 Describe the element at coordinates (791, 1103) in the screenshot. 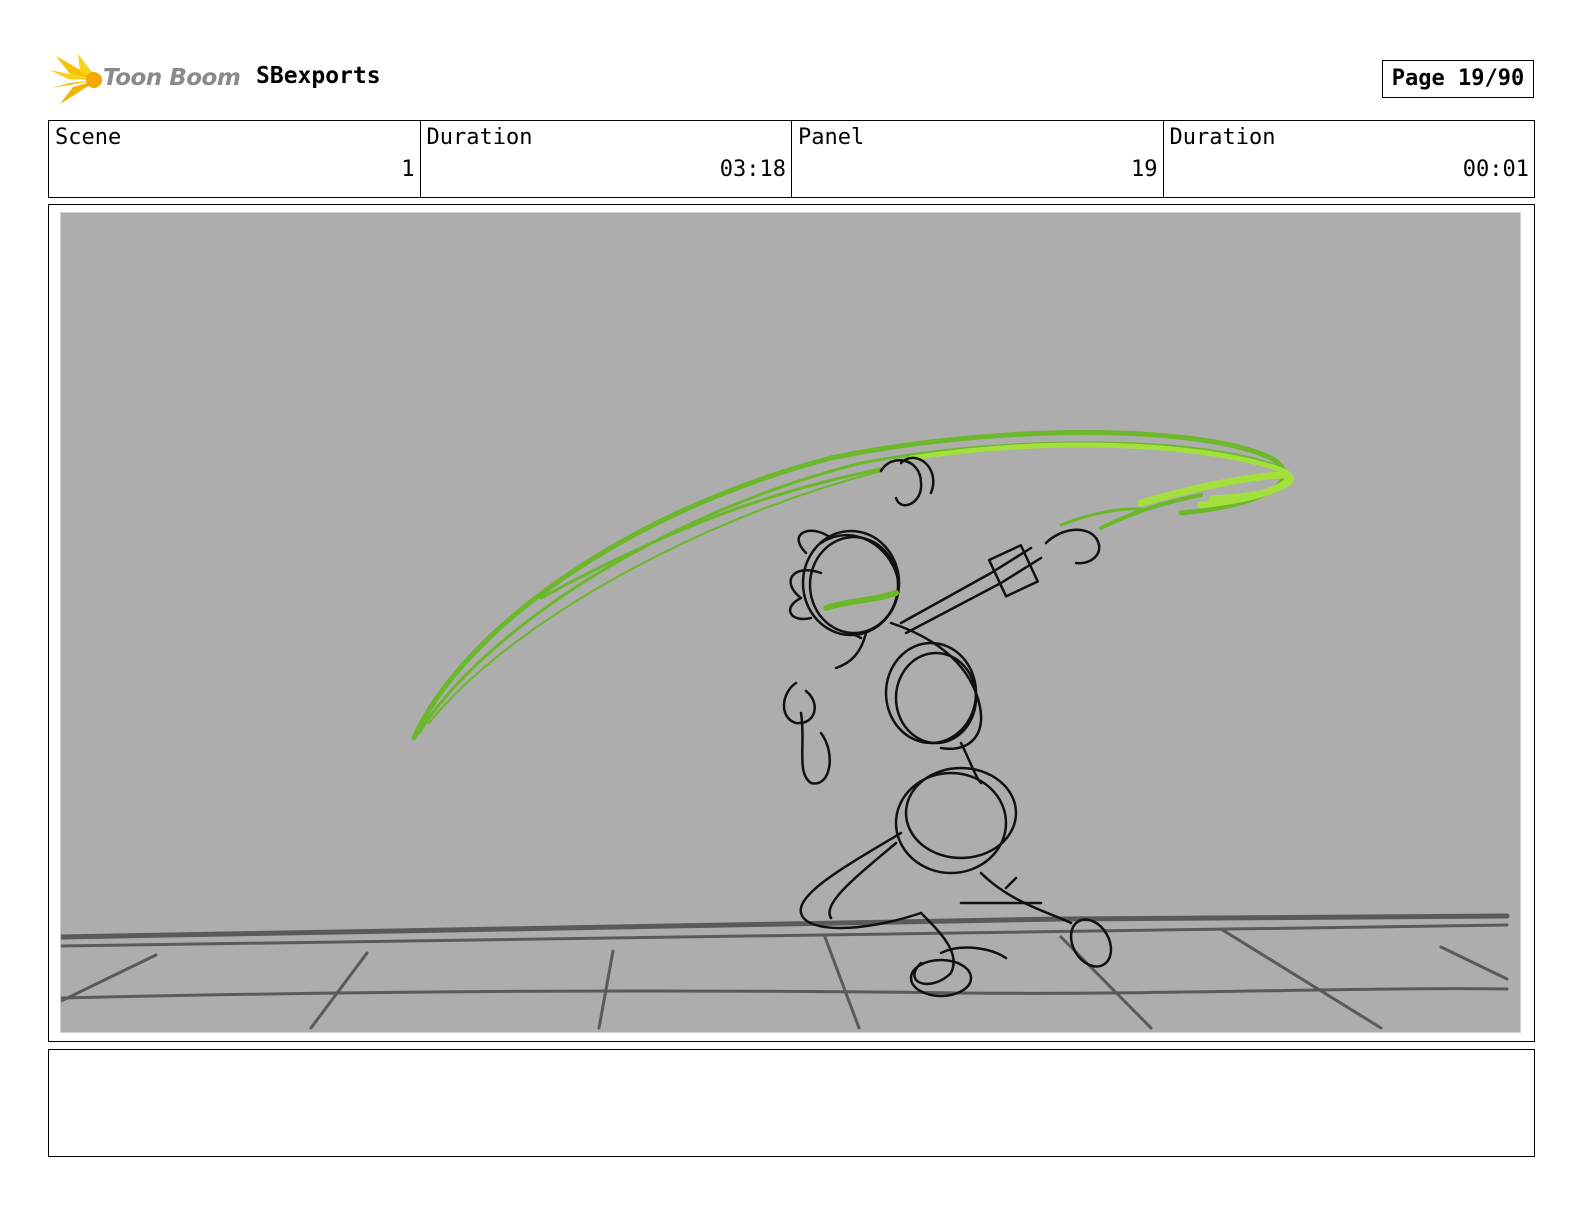

I see `notes-area` at that location.